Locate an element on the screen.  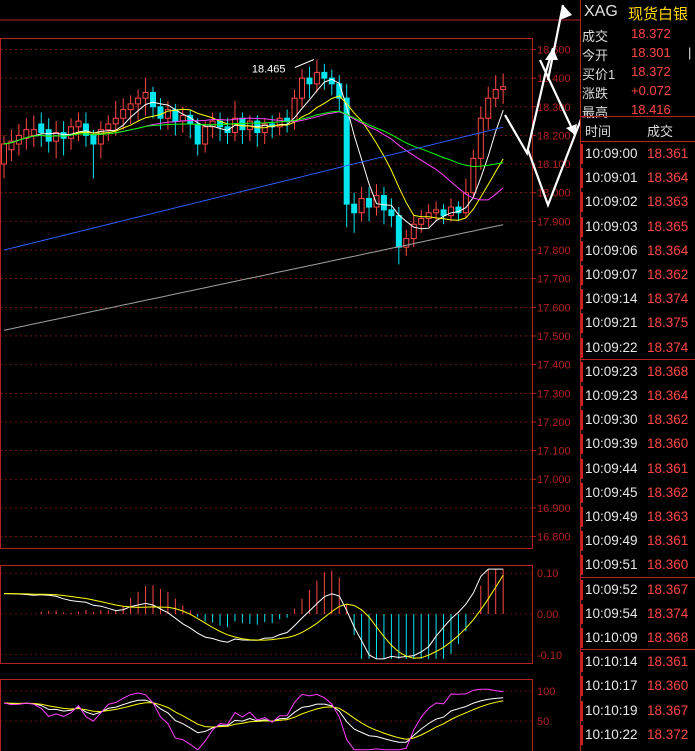
quote-row: 成交 18.372 is located at coordinates (638, 34).